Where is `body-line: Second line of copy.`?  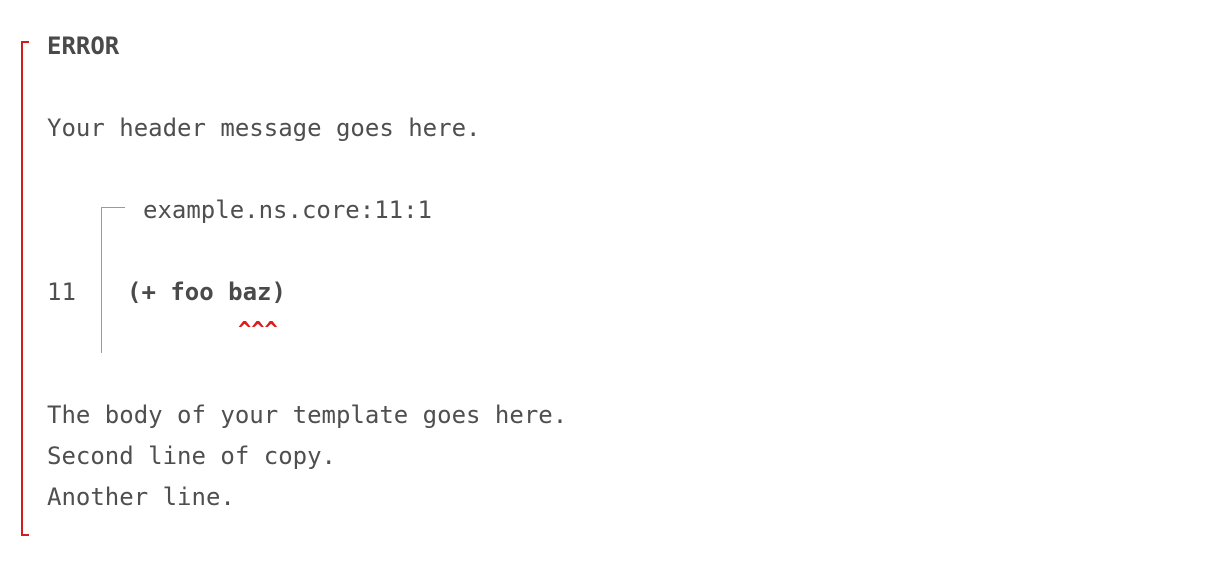
body-line: Second line of copy. is located at coordinates (191, 456).